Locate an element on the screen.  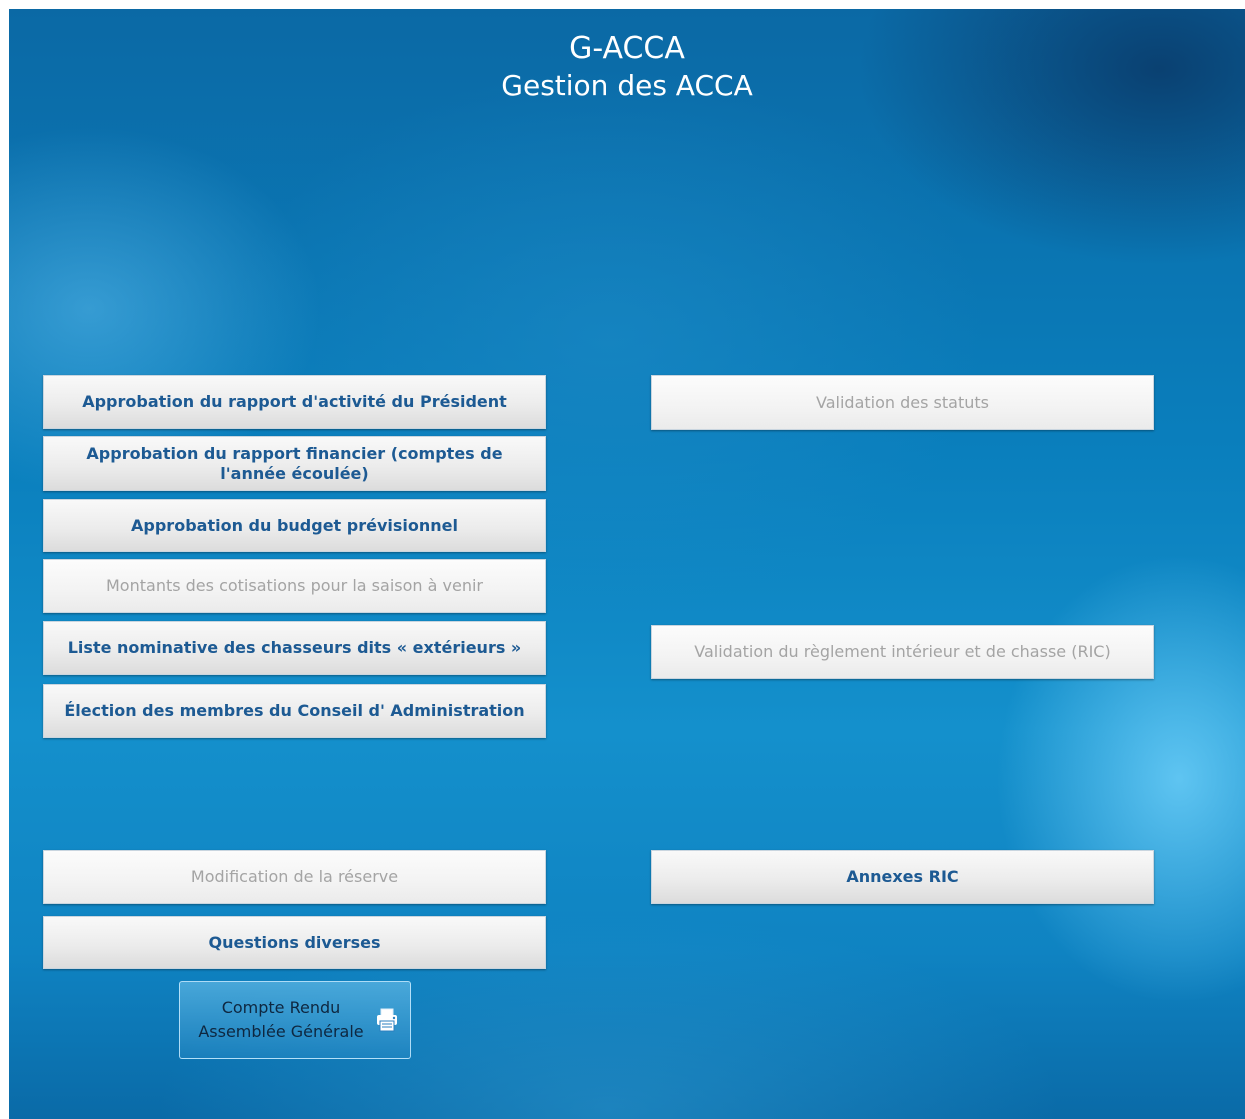
general-assembly-report-button: Compte Rendu Assemblée Générale is located at coordinates (295, 1020).